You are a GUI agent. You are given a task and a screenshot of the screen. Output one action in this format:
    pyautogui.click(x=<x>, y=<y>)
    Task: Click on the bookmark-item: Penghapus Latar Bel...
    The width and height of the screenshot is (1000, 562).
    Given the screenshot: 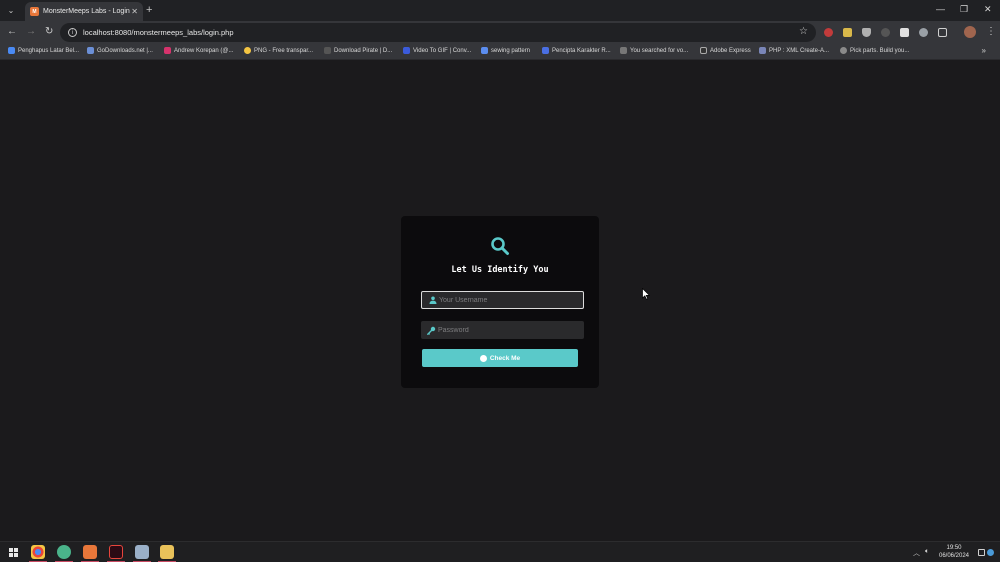 What is the action you would take?
    pyautogui.click(x=43, y=50)
    